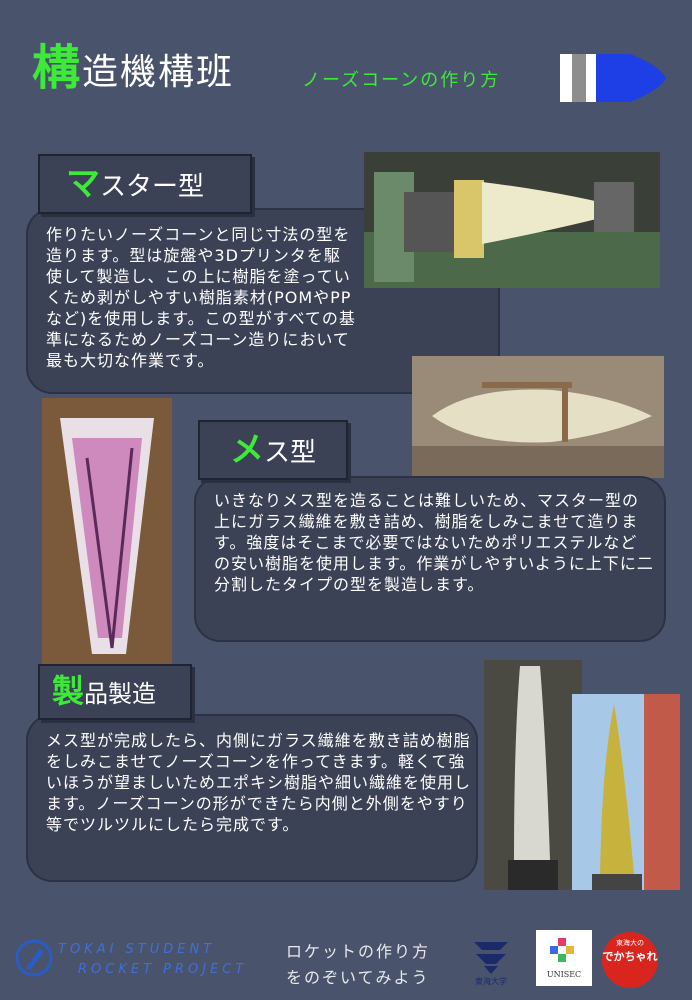 This screenshot has height=1000, width=692. I want to click on university-label: 東海大学, so click(491, 981).